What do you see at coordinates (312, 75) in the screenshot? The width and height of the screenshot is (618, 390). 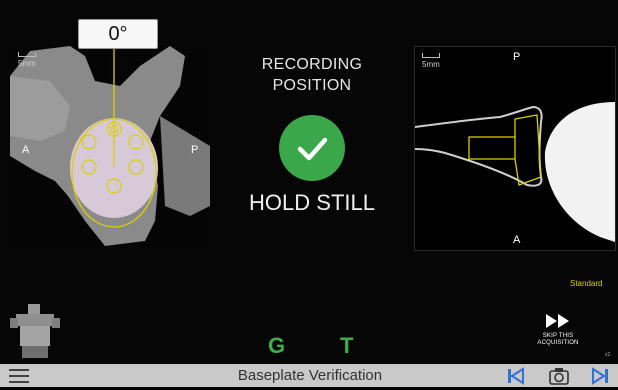 I see `recording-position-text: RECORDING POSITION` at bounding box center [312, 75].